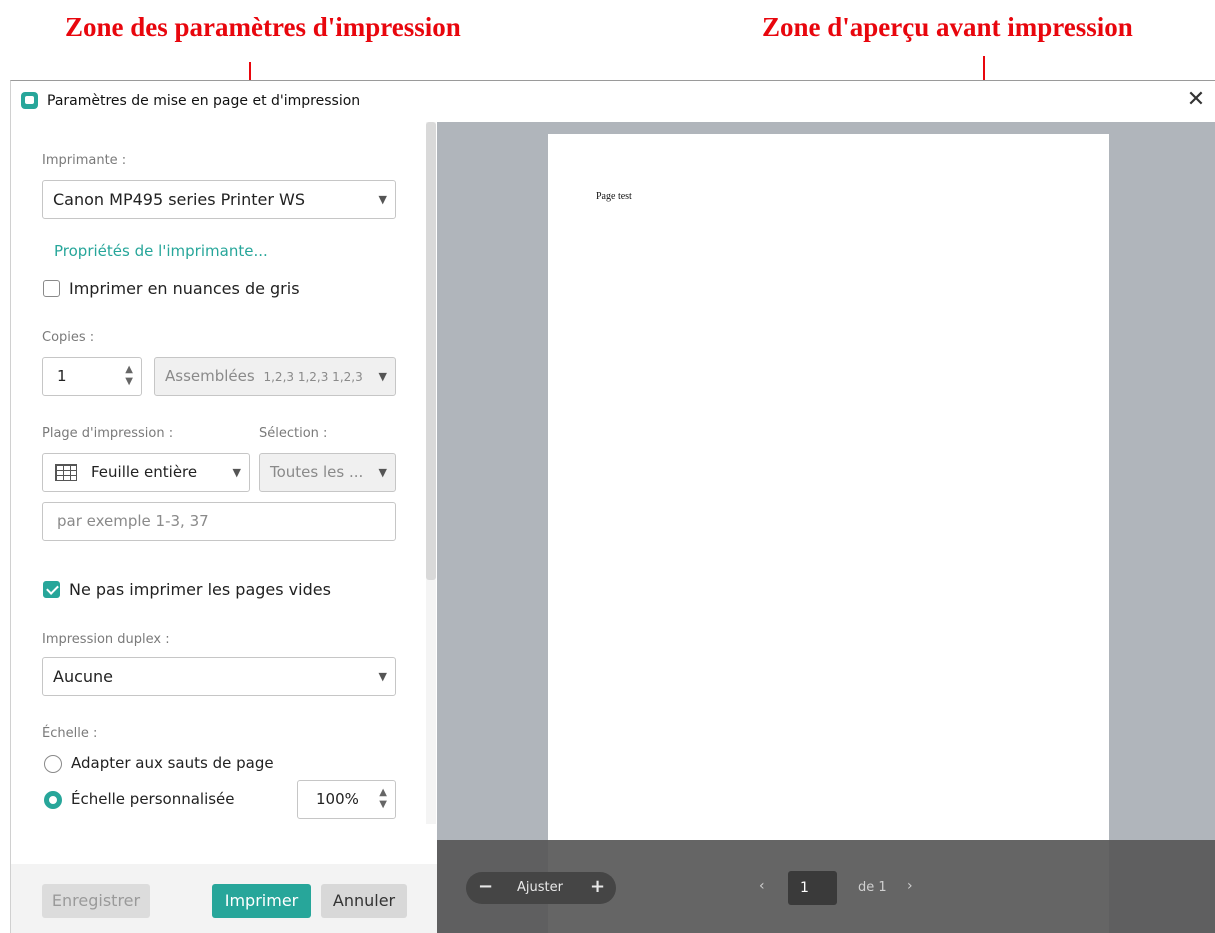 The image size is (1215, 933). Describe the element at coordinates (261, 901) in the screenshot. I see `print-button: Imprimer` at that location.